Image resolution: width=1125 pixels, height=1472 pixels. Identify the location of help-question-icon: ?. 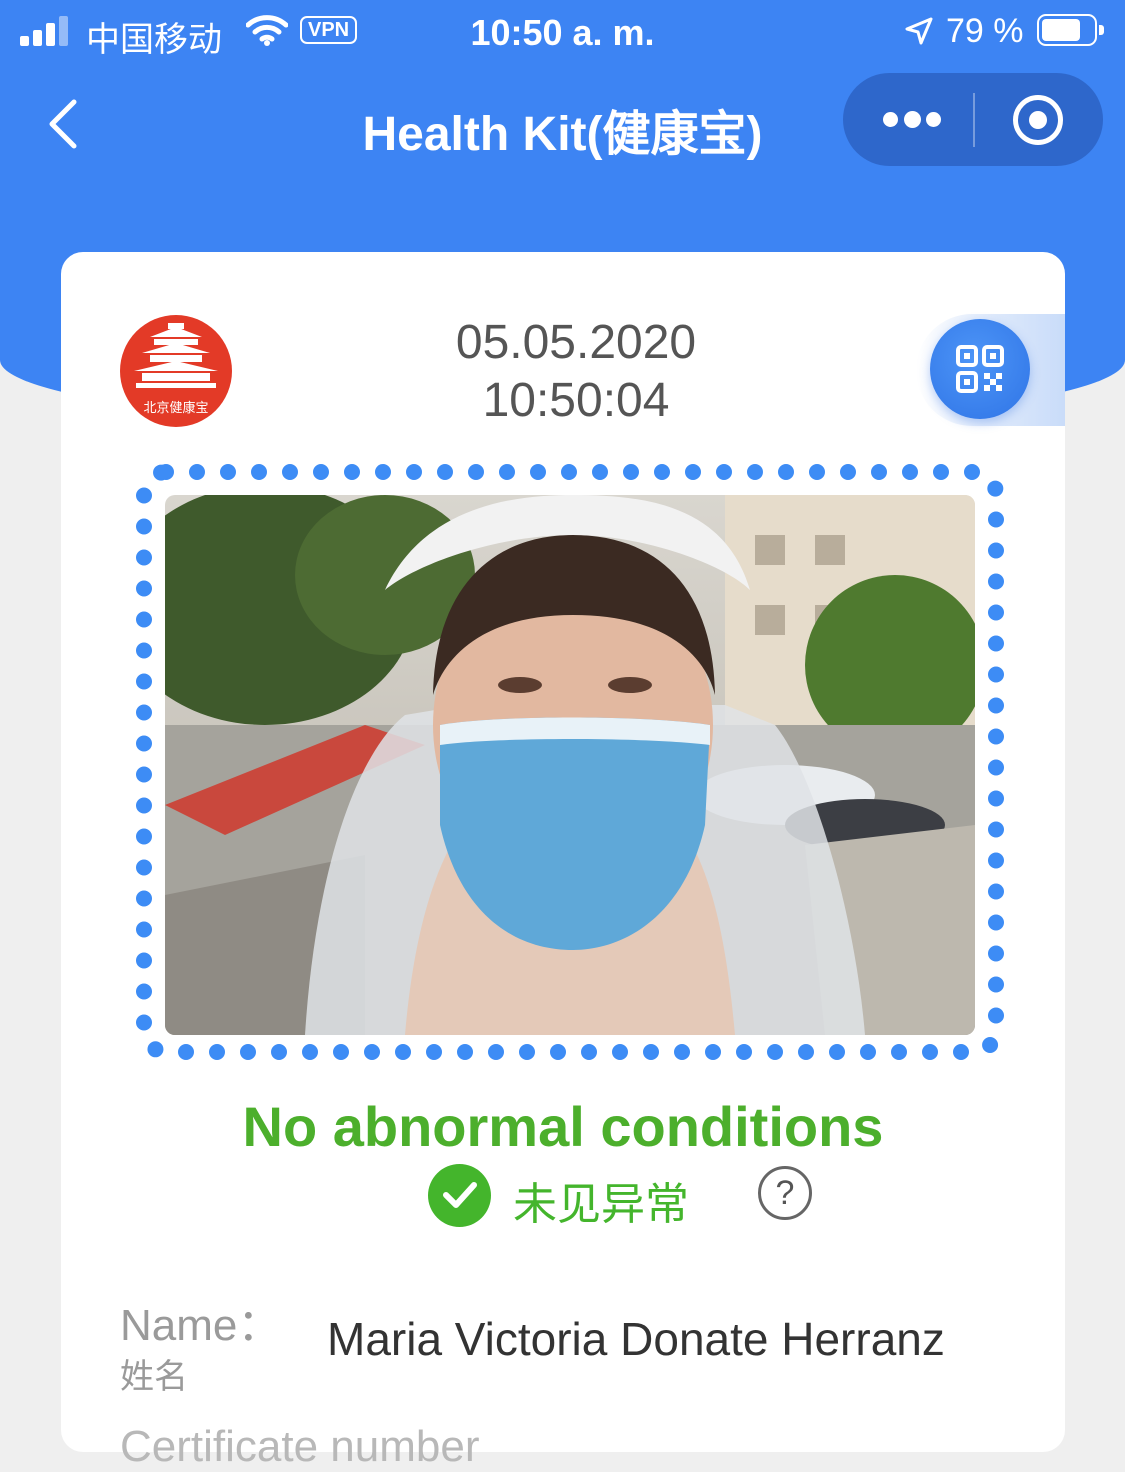
(785, 1193).